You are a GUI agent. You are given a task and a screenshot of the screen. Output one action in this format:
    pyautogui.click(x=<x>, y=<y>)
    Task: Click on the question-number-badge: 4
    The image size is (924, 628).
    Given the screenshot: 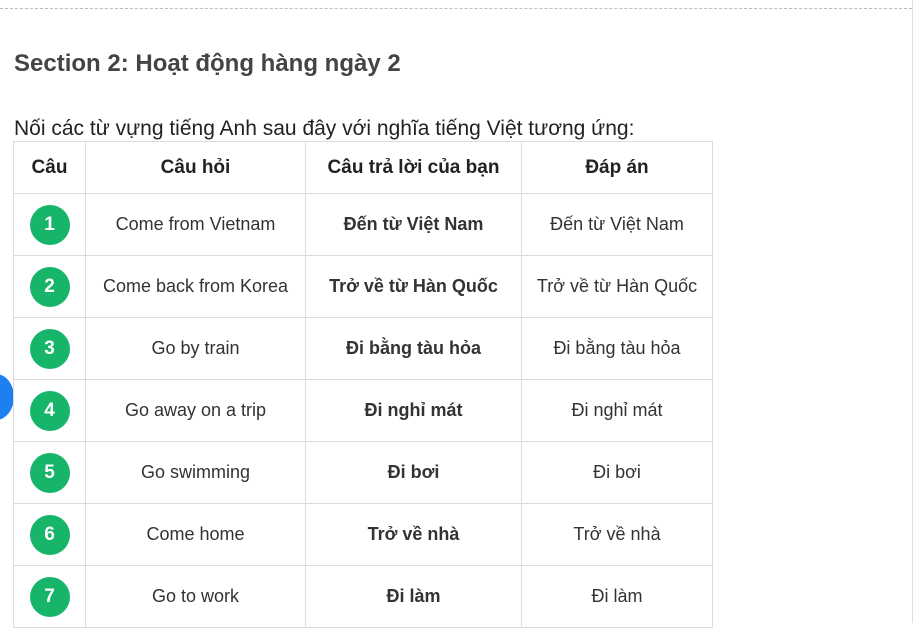 What is the action you would take?
    pyautogui.click(x=49, y=410)
    